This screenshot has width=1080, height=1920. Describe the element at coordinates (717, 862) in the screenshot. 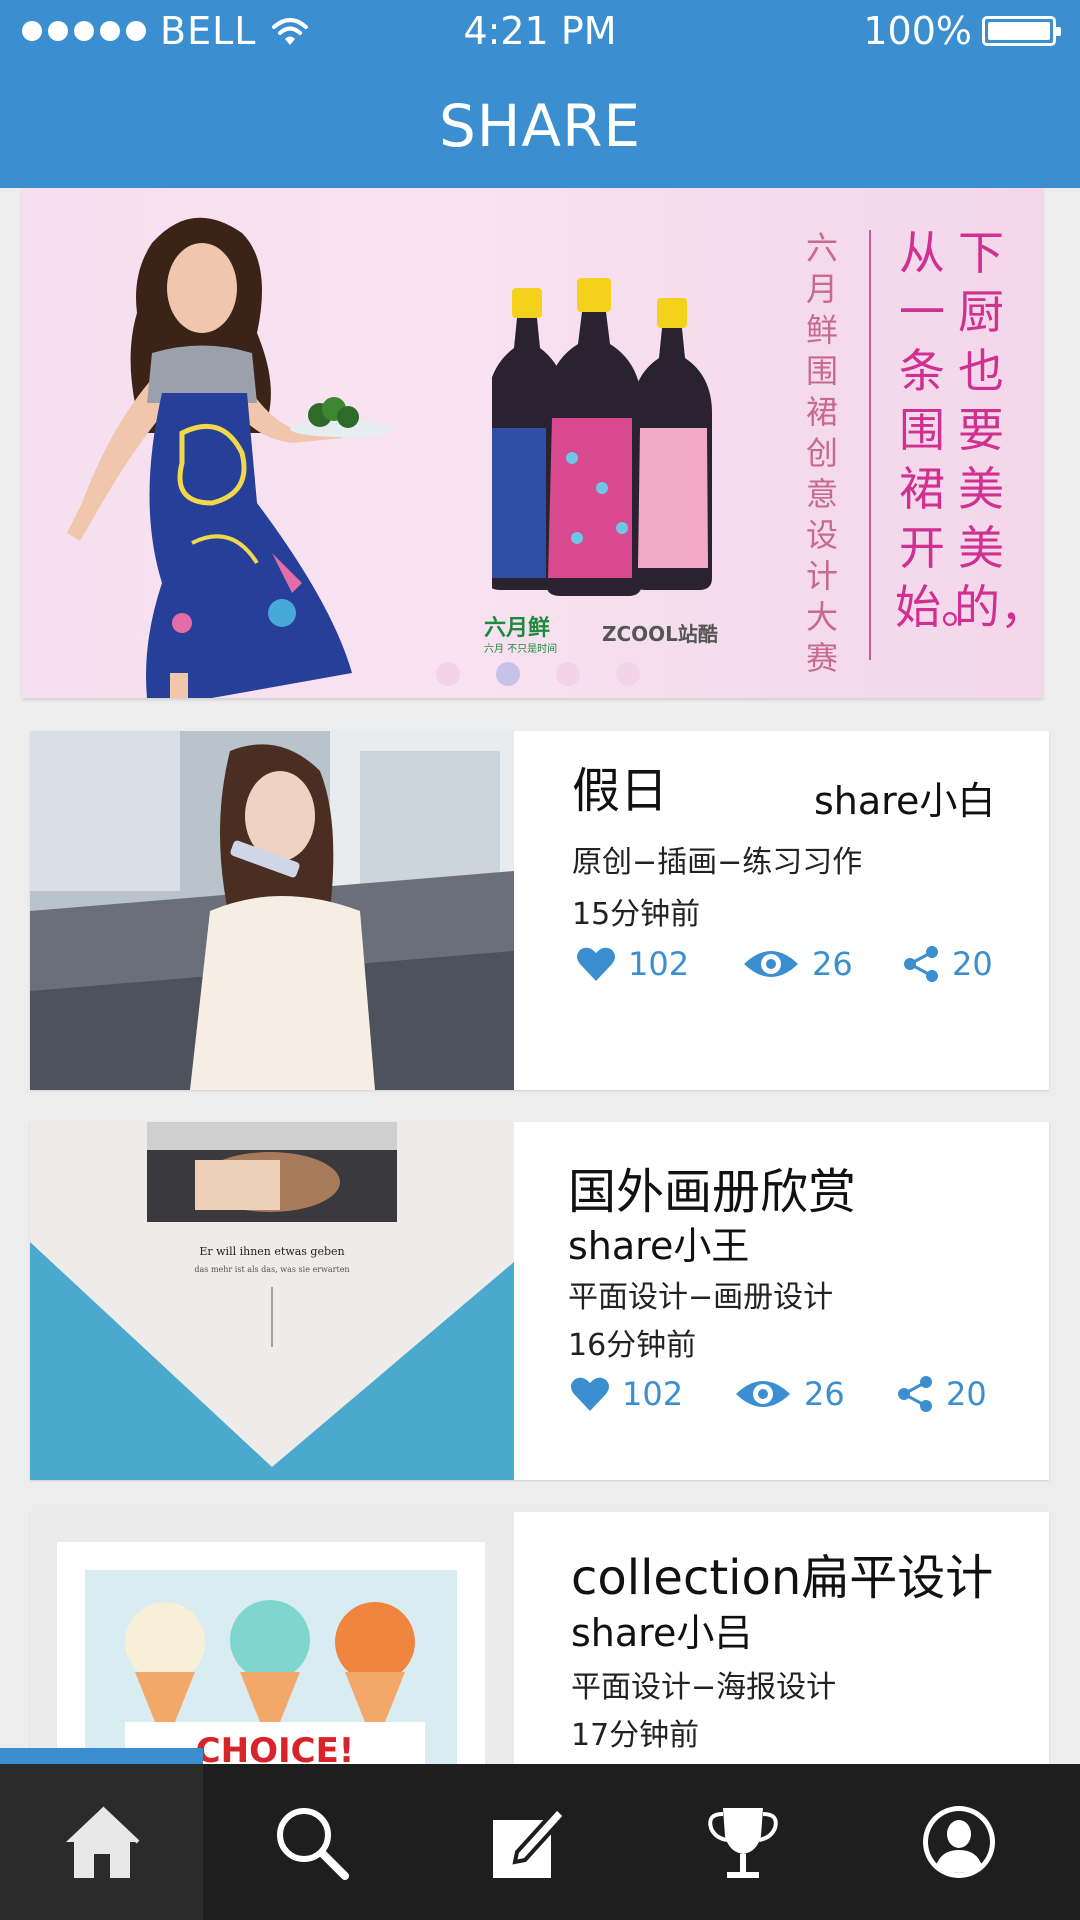

I see `post-category: 原创−插画−练习习作` at that location.